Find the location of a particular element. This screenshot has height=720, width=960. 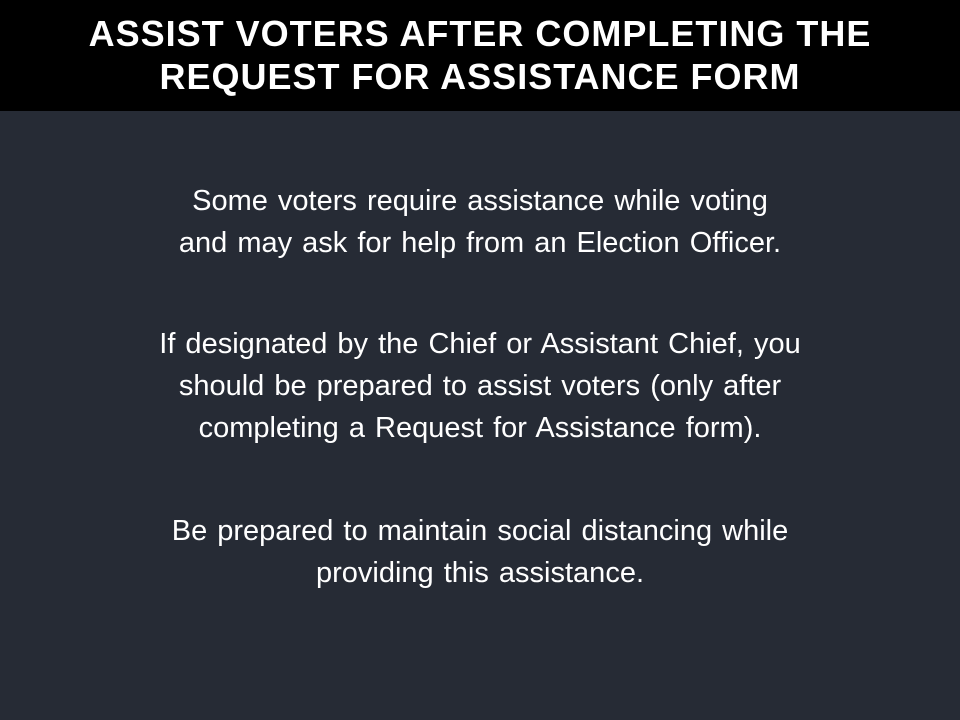

slide-title-line-2: REQUEST FOR ASSISTANCE FORM is located at coordinates (480, 76).